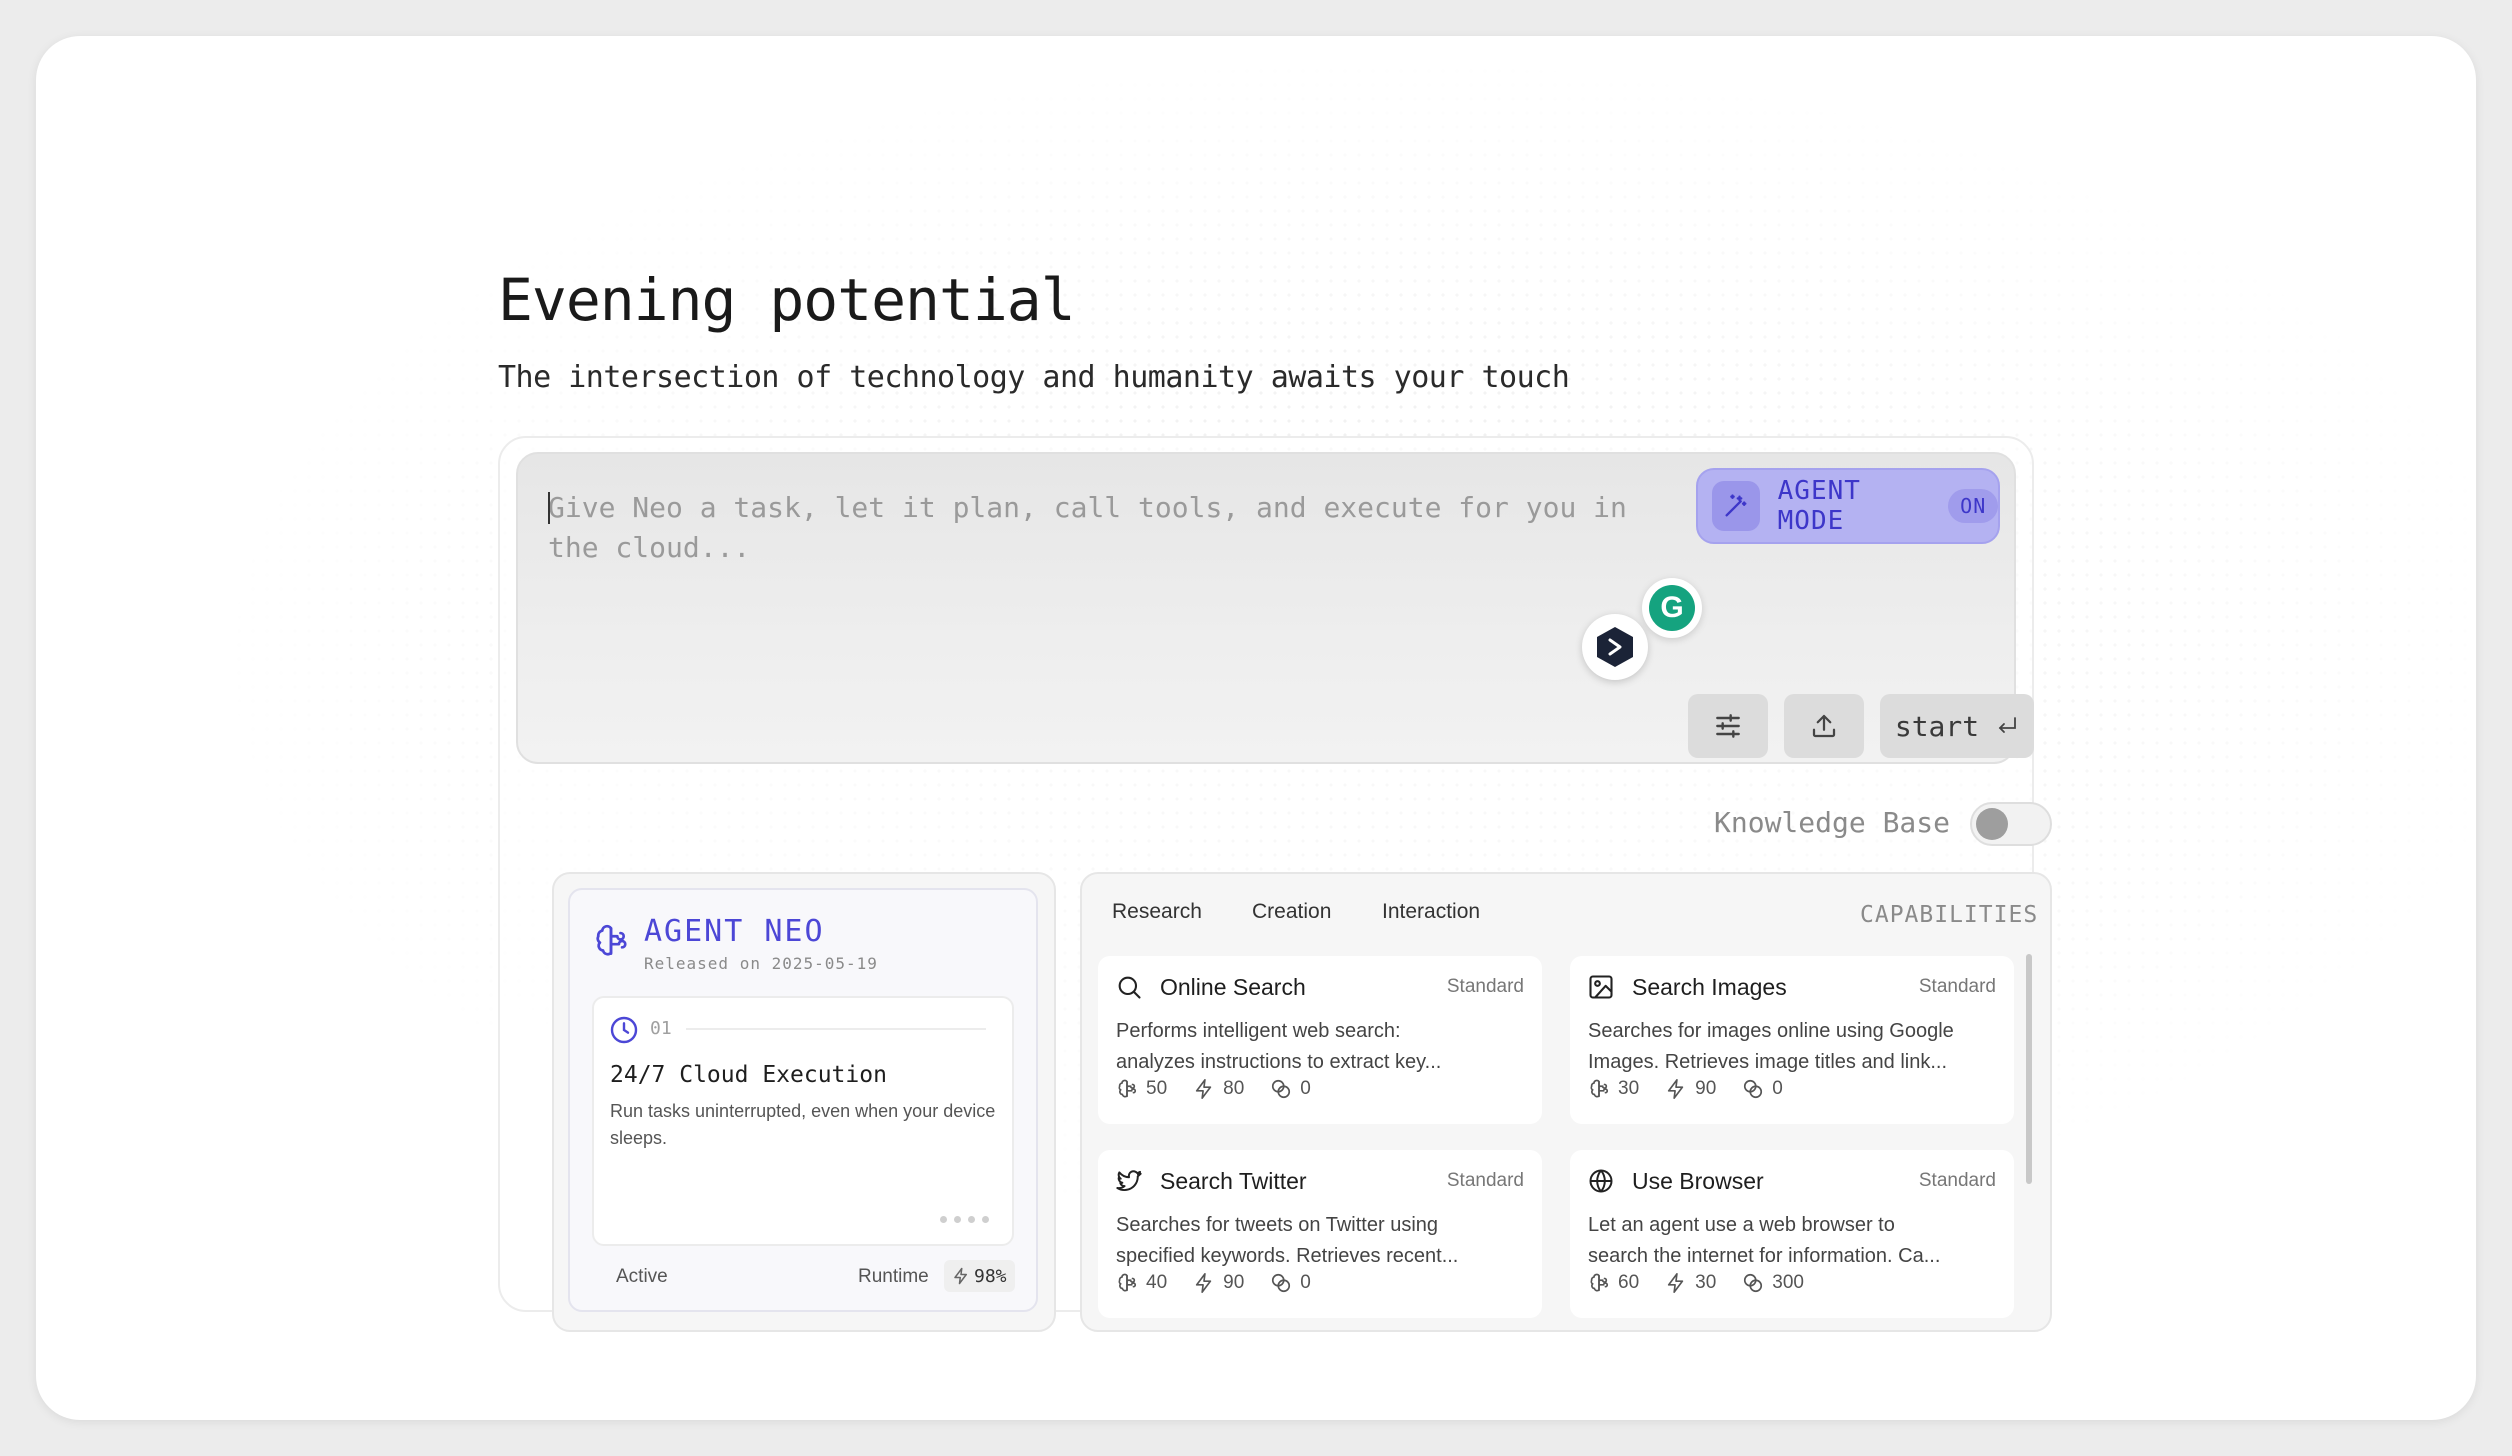 The image size is (2512, 1456). Describe the element at coordinates (1949, 915) in the screenshot. I see `capabilities-header: CAPABILITIES` at that location.